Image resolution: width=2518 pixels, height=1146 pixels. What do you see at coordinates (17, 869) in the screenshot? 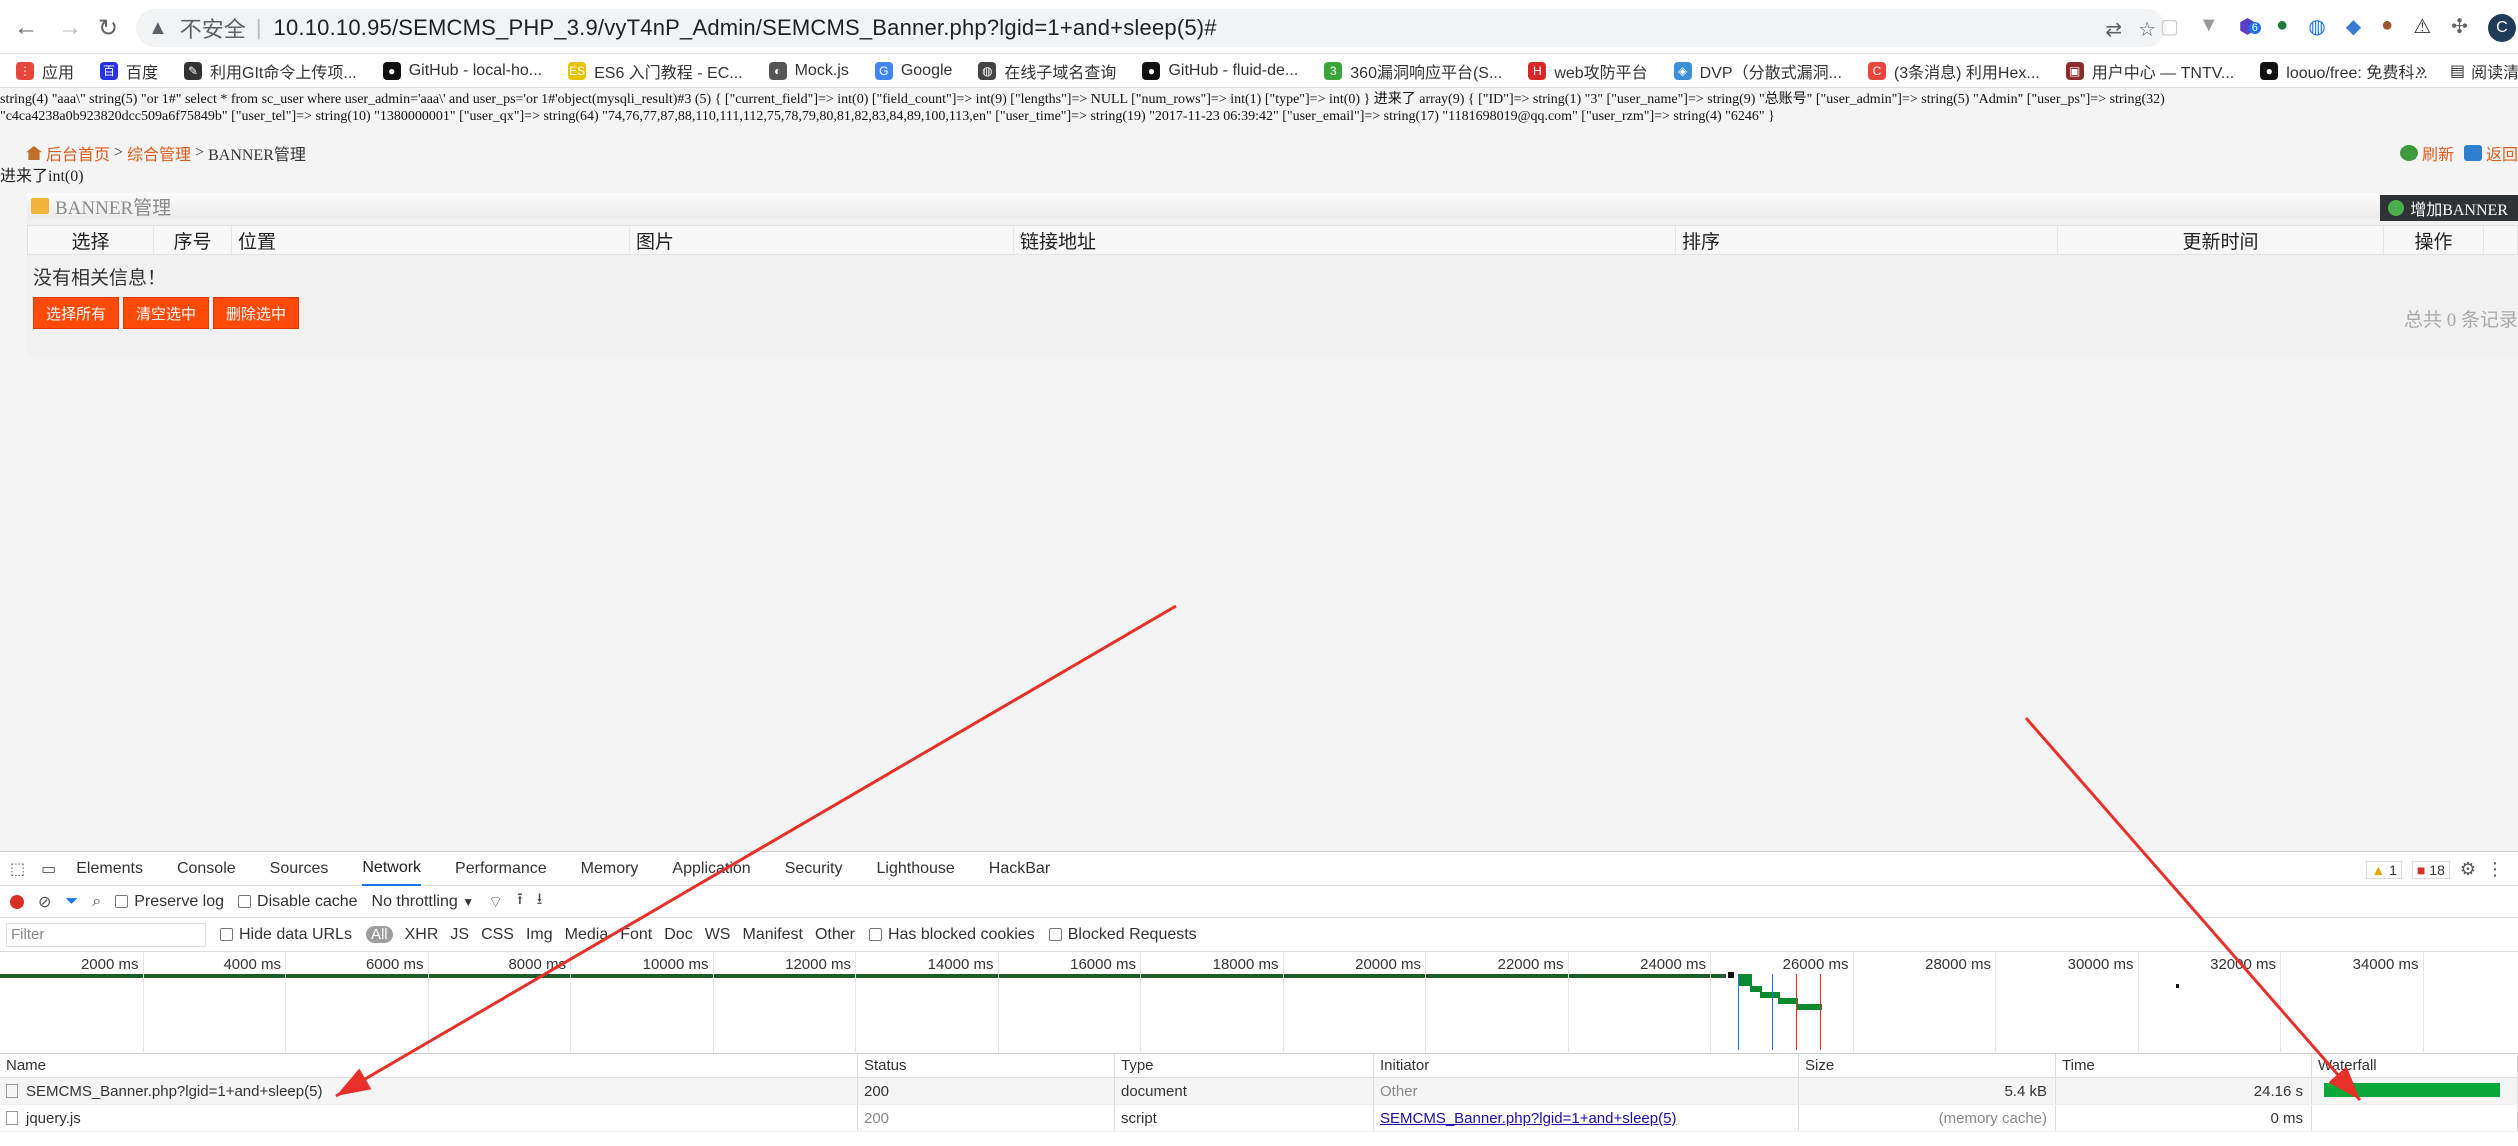
I see `inspect-element-icon: ⬚` at bounding box center [17, 869].